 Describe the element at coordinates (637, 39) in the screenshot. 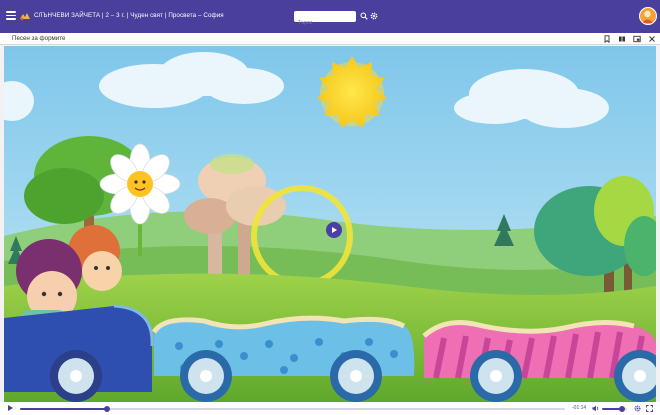

I see `window-icon` at that location.